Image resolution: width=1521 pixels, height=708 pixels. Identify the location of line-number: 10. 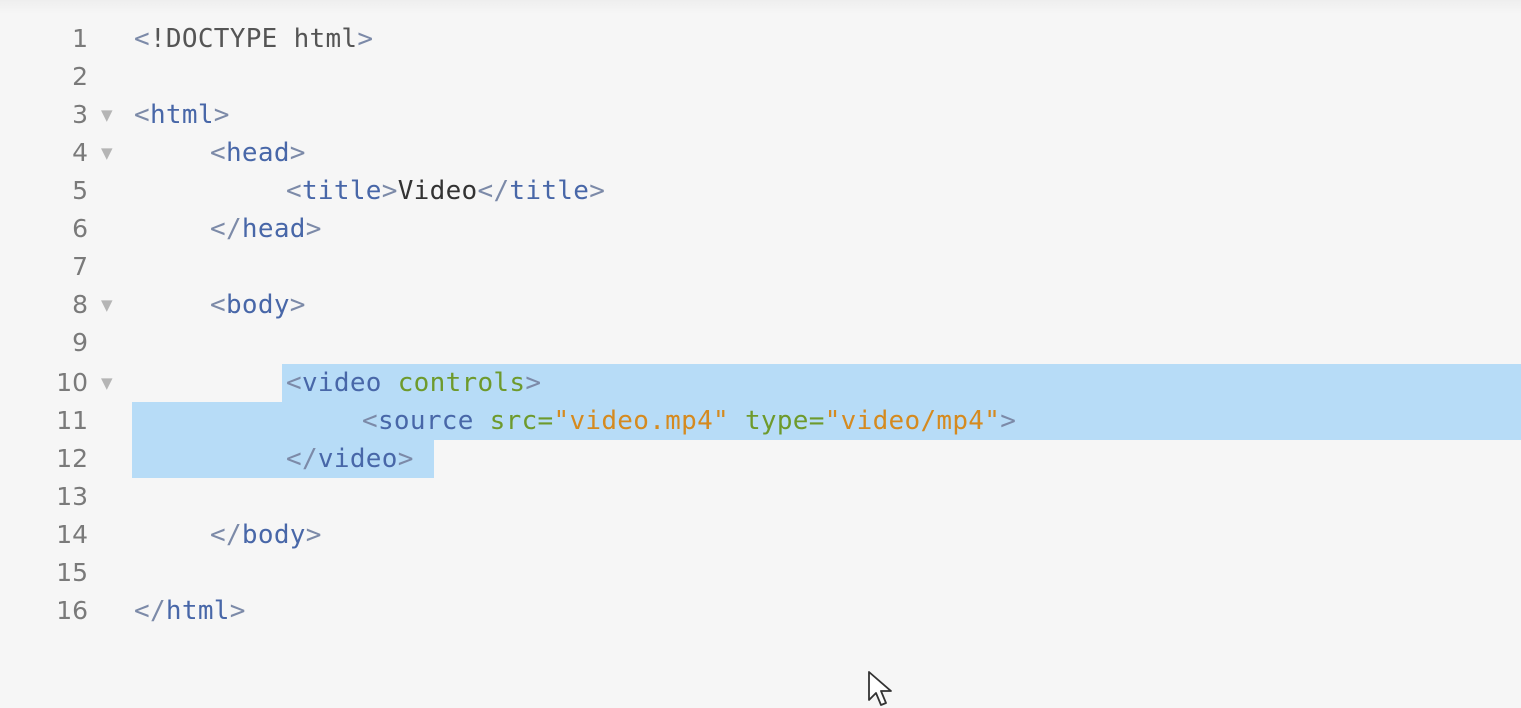
(72, 382).